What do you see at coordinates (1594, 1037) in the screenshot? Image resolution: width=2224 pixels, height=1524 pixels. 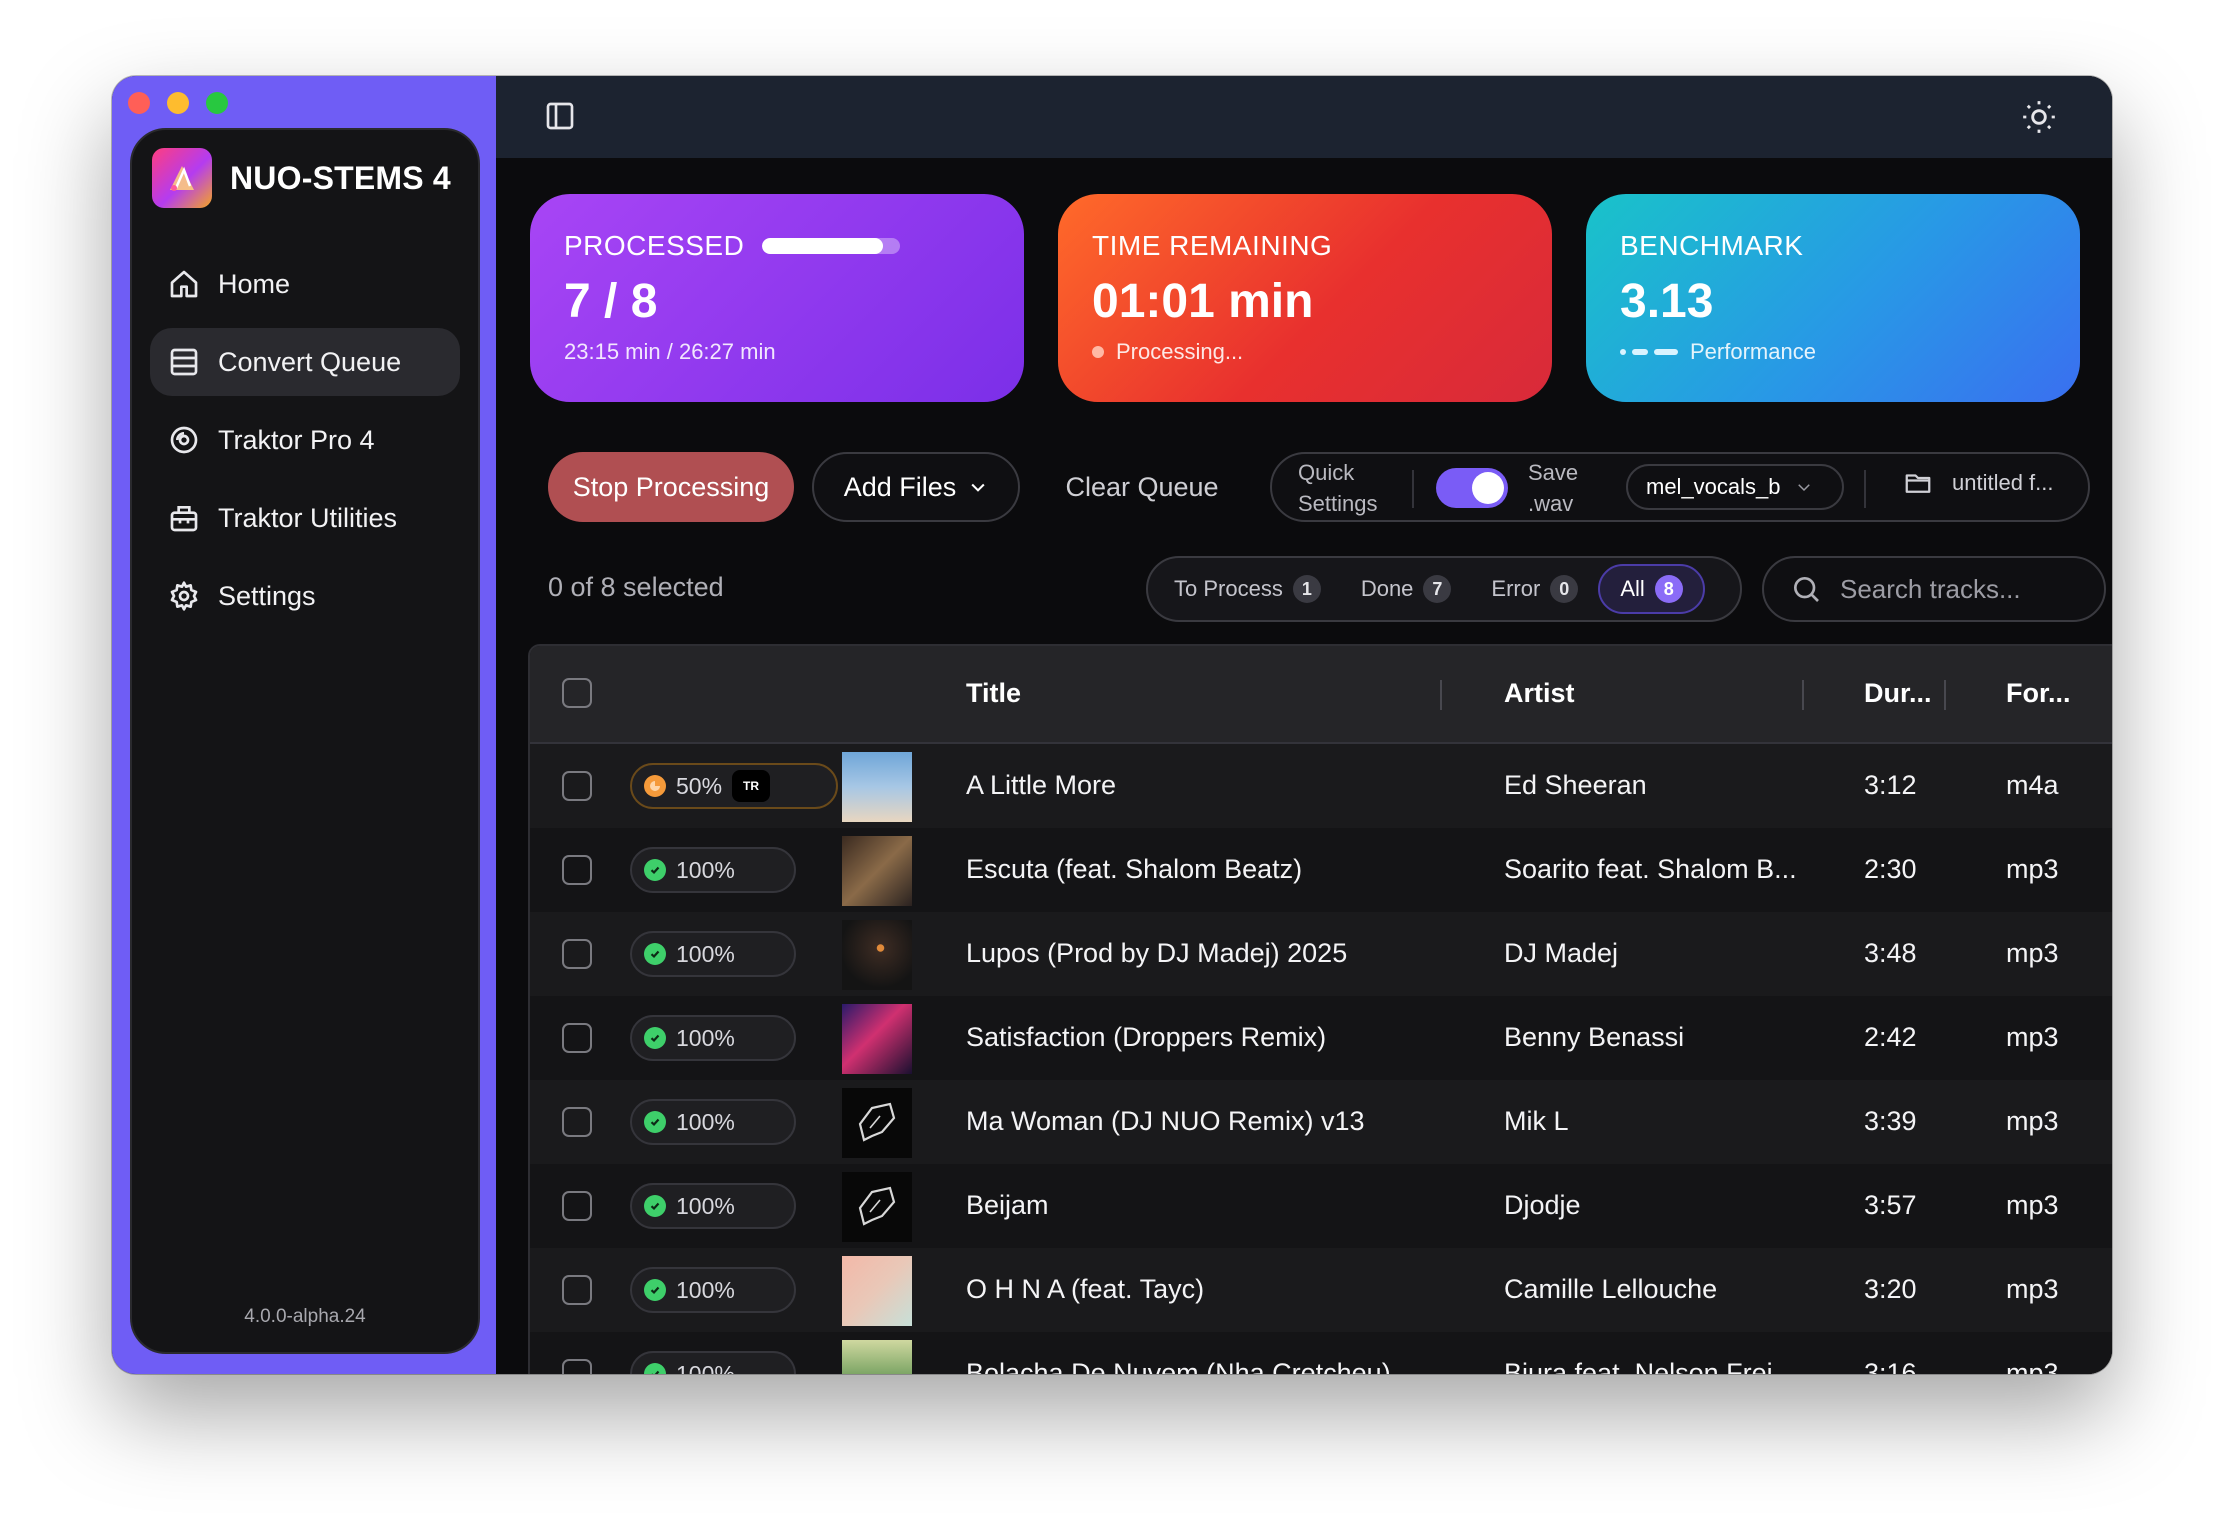 I see `track-artist: Benny Benassi` at bounding box center [1594, 1037].